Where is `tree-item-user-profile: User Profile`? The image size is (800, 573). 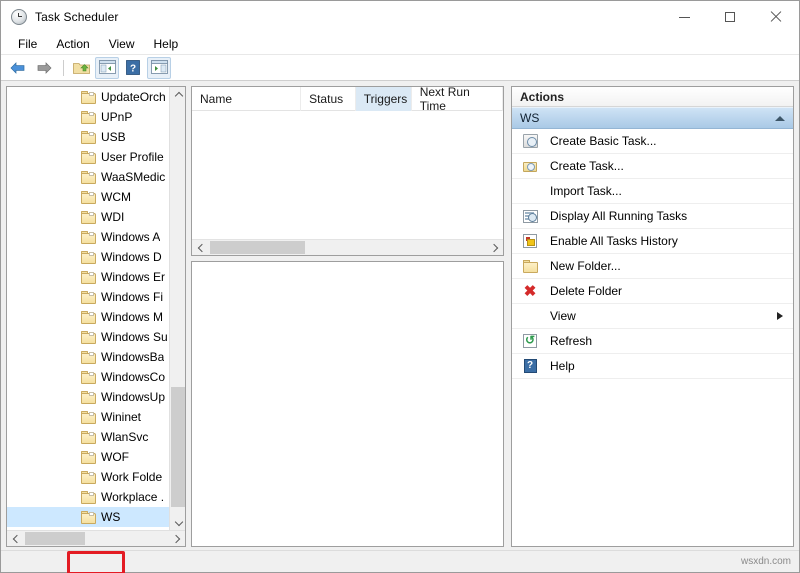
tree-item-user-profile: User Profile is located at coordinates (89, 157).